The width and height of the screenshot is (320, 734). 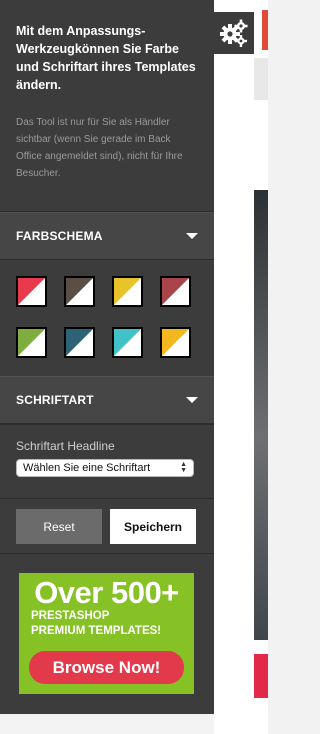 I want to click on swatch-maroon, so click(x=175, y=291).